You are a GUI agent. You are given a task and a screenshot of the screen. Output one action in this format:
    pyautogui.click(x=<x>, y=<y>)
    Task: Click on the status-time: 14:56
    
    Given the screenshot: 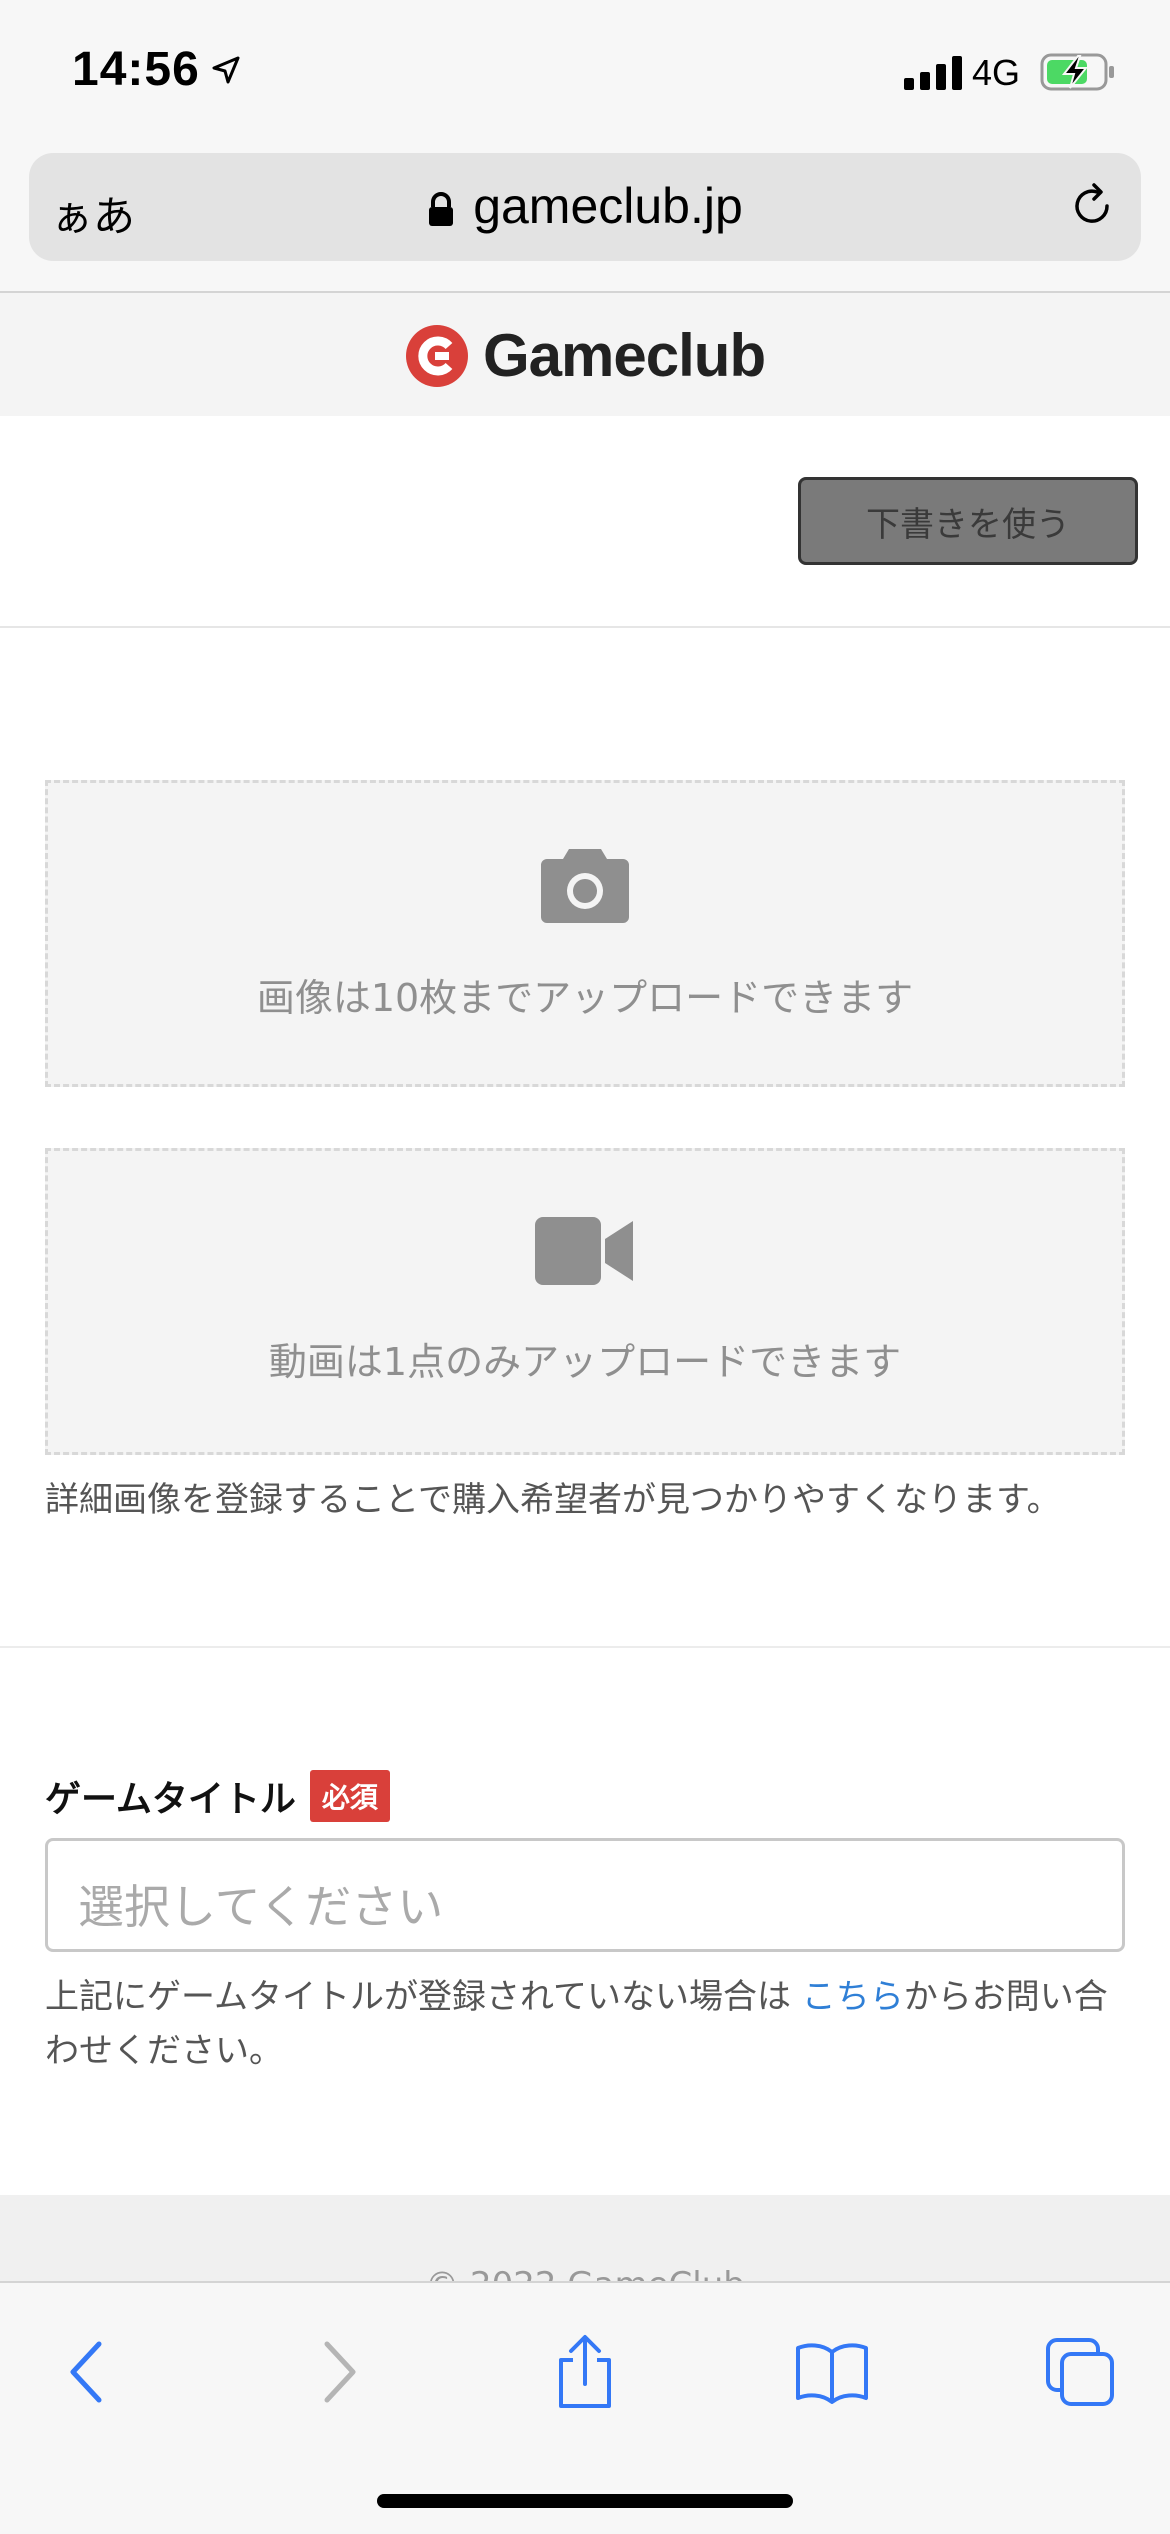 What is the action you would take?
    pyautogui.click(x=136, y=69)
    